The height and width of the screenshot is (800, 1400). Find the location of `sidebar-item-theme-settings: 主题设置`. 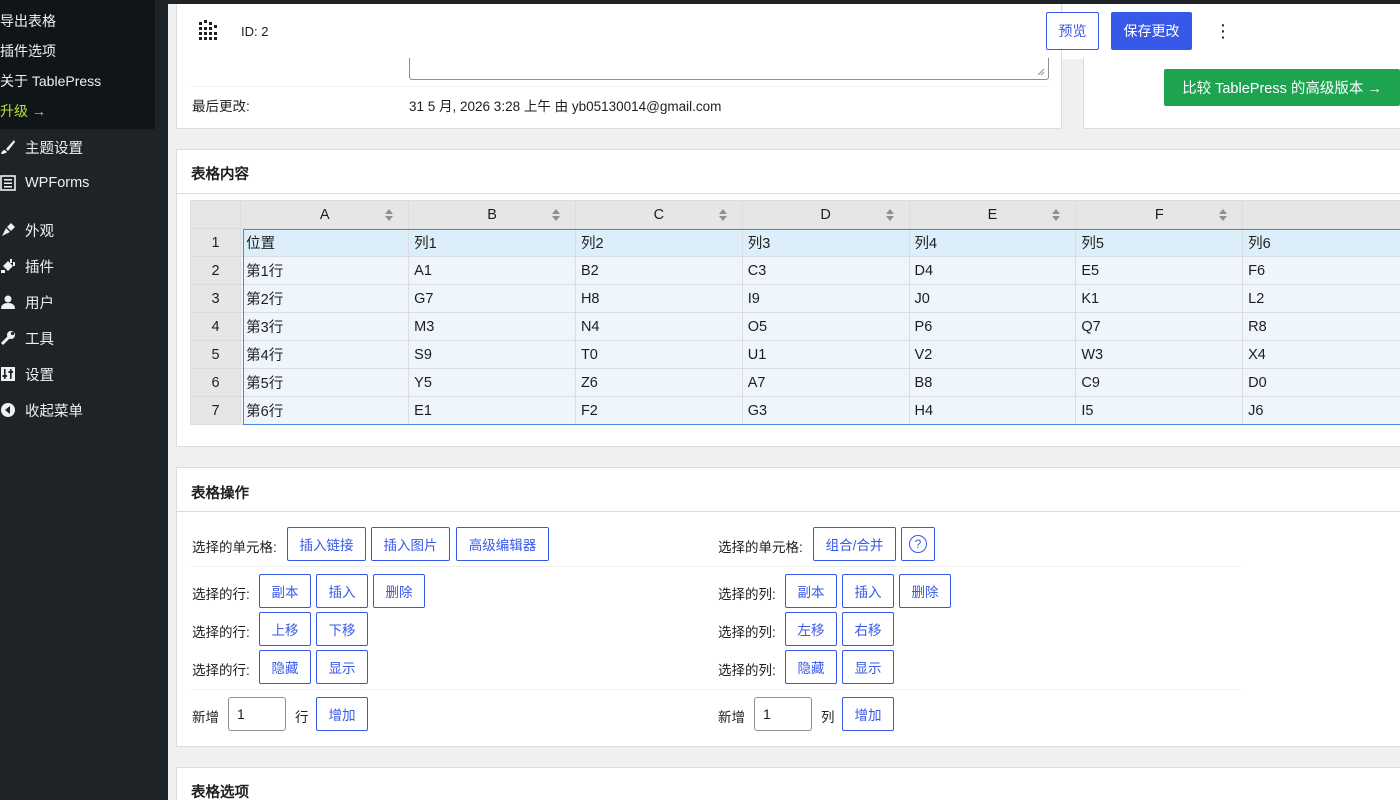

sidebar-item-theme-settings: 主题设置 is located at coordinates (84, 147).